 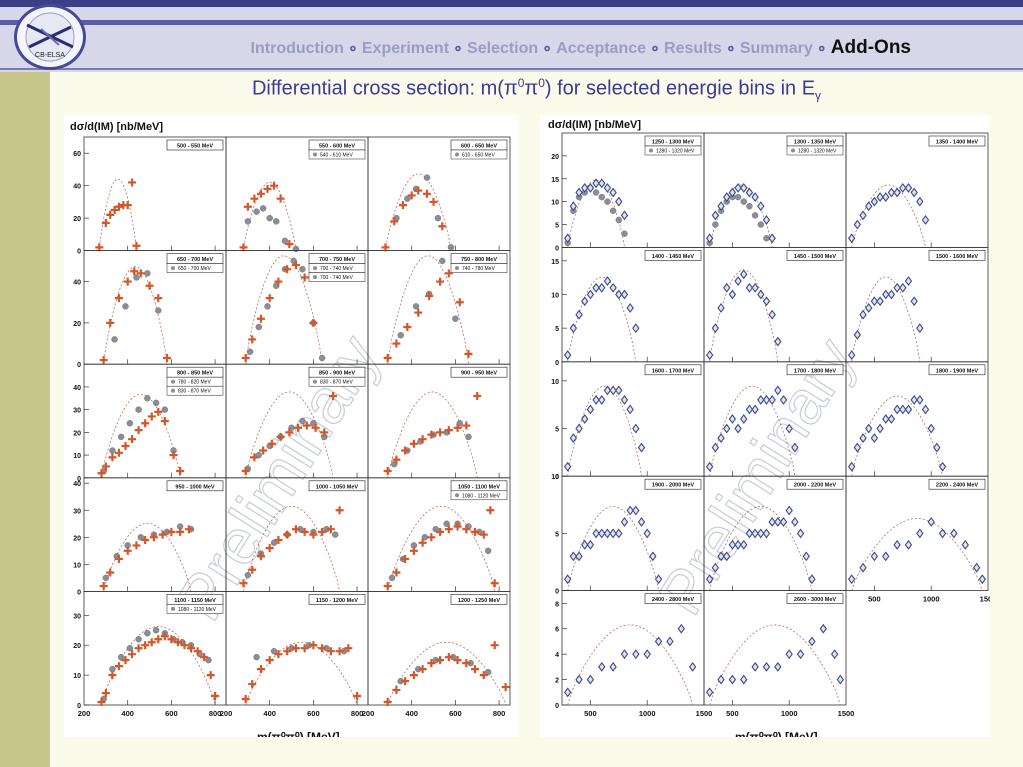 What do you see at coordinates (817, 152) in the screenshot?
I see `panel-legend-label: 1280 - 1320 MeV` at bounding box center [817, 152].